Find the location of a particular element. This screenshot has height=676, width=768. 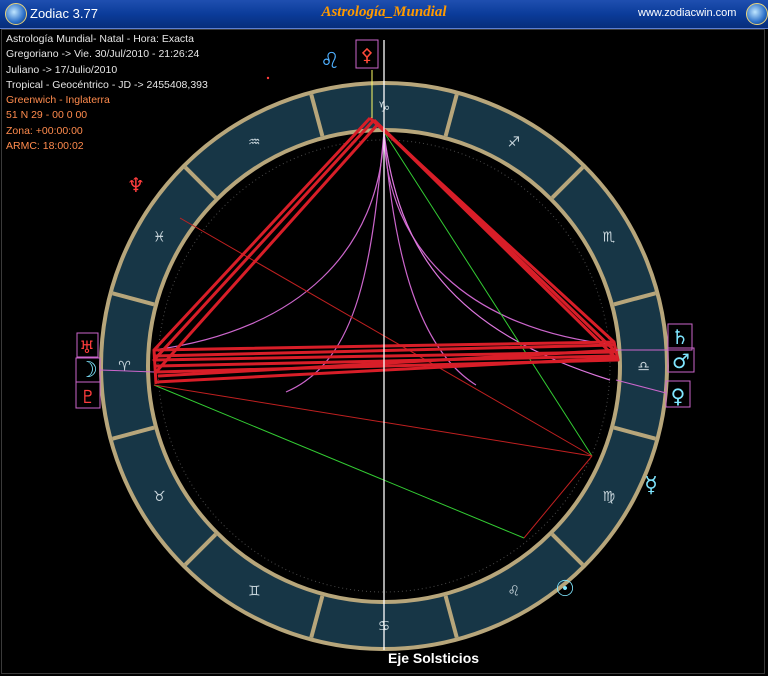

sign-scorpio-icon: ♏ is located at coordinates (608, 237).